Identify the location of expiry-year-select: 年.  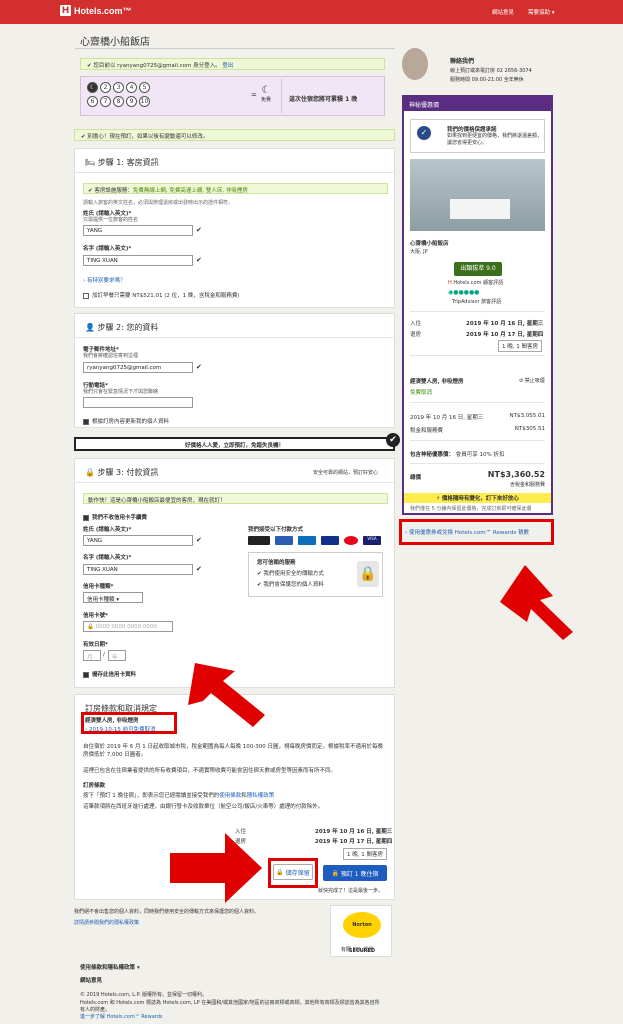
(117, 655).